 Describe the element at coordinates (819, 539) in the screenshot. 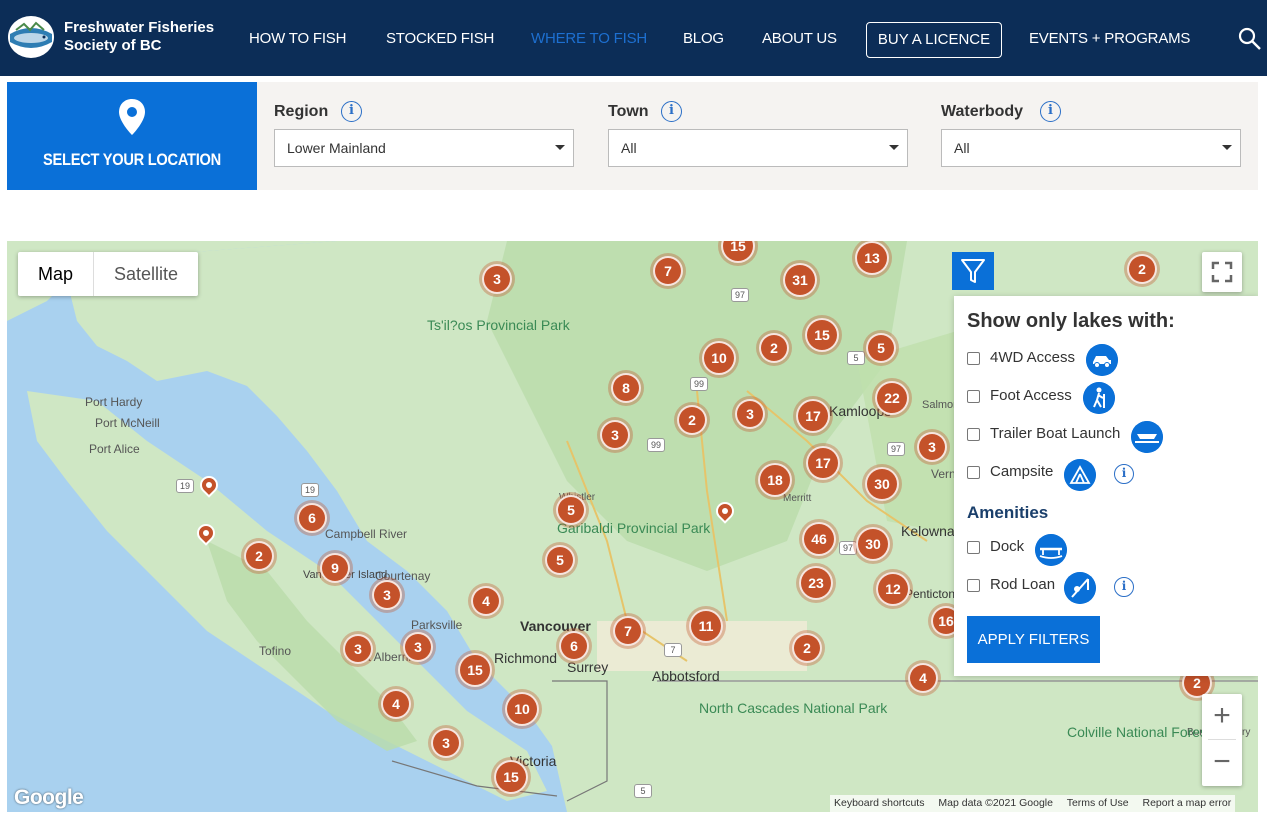

I see `lake-cluster: 46` at that location.